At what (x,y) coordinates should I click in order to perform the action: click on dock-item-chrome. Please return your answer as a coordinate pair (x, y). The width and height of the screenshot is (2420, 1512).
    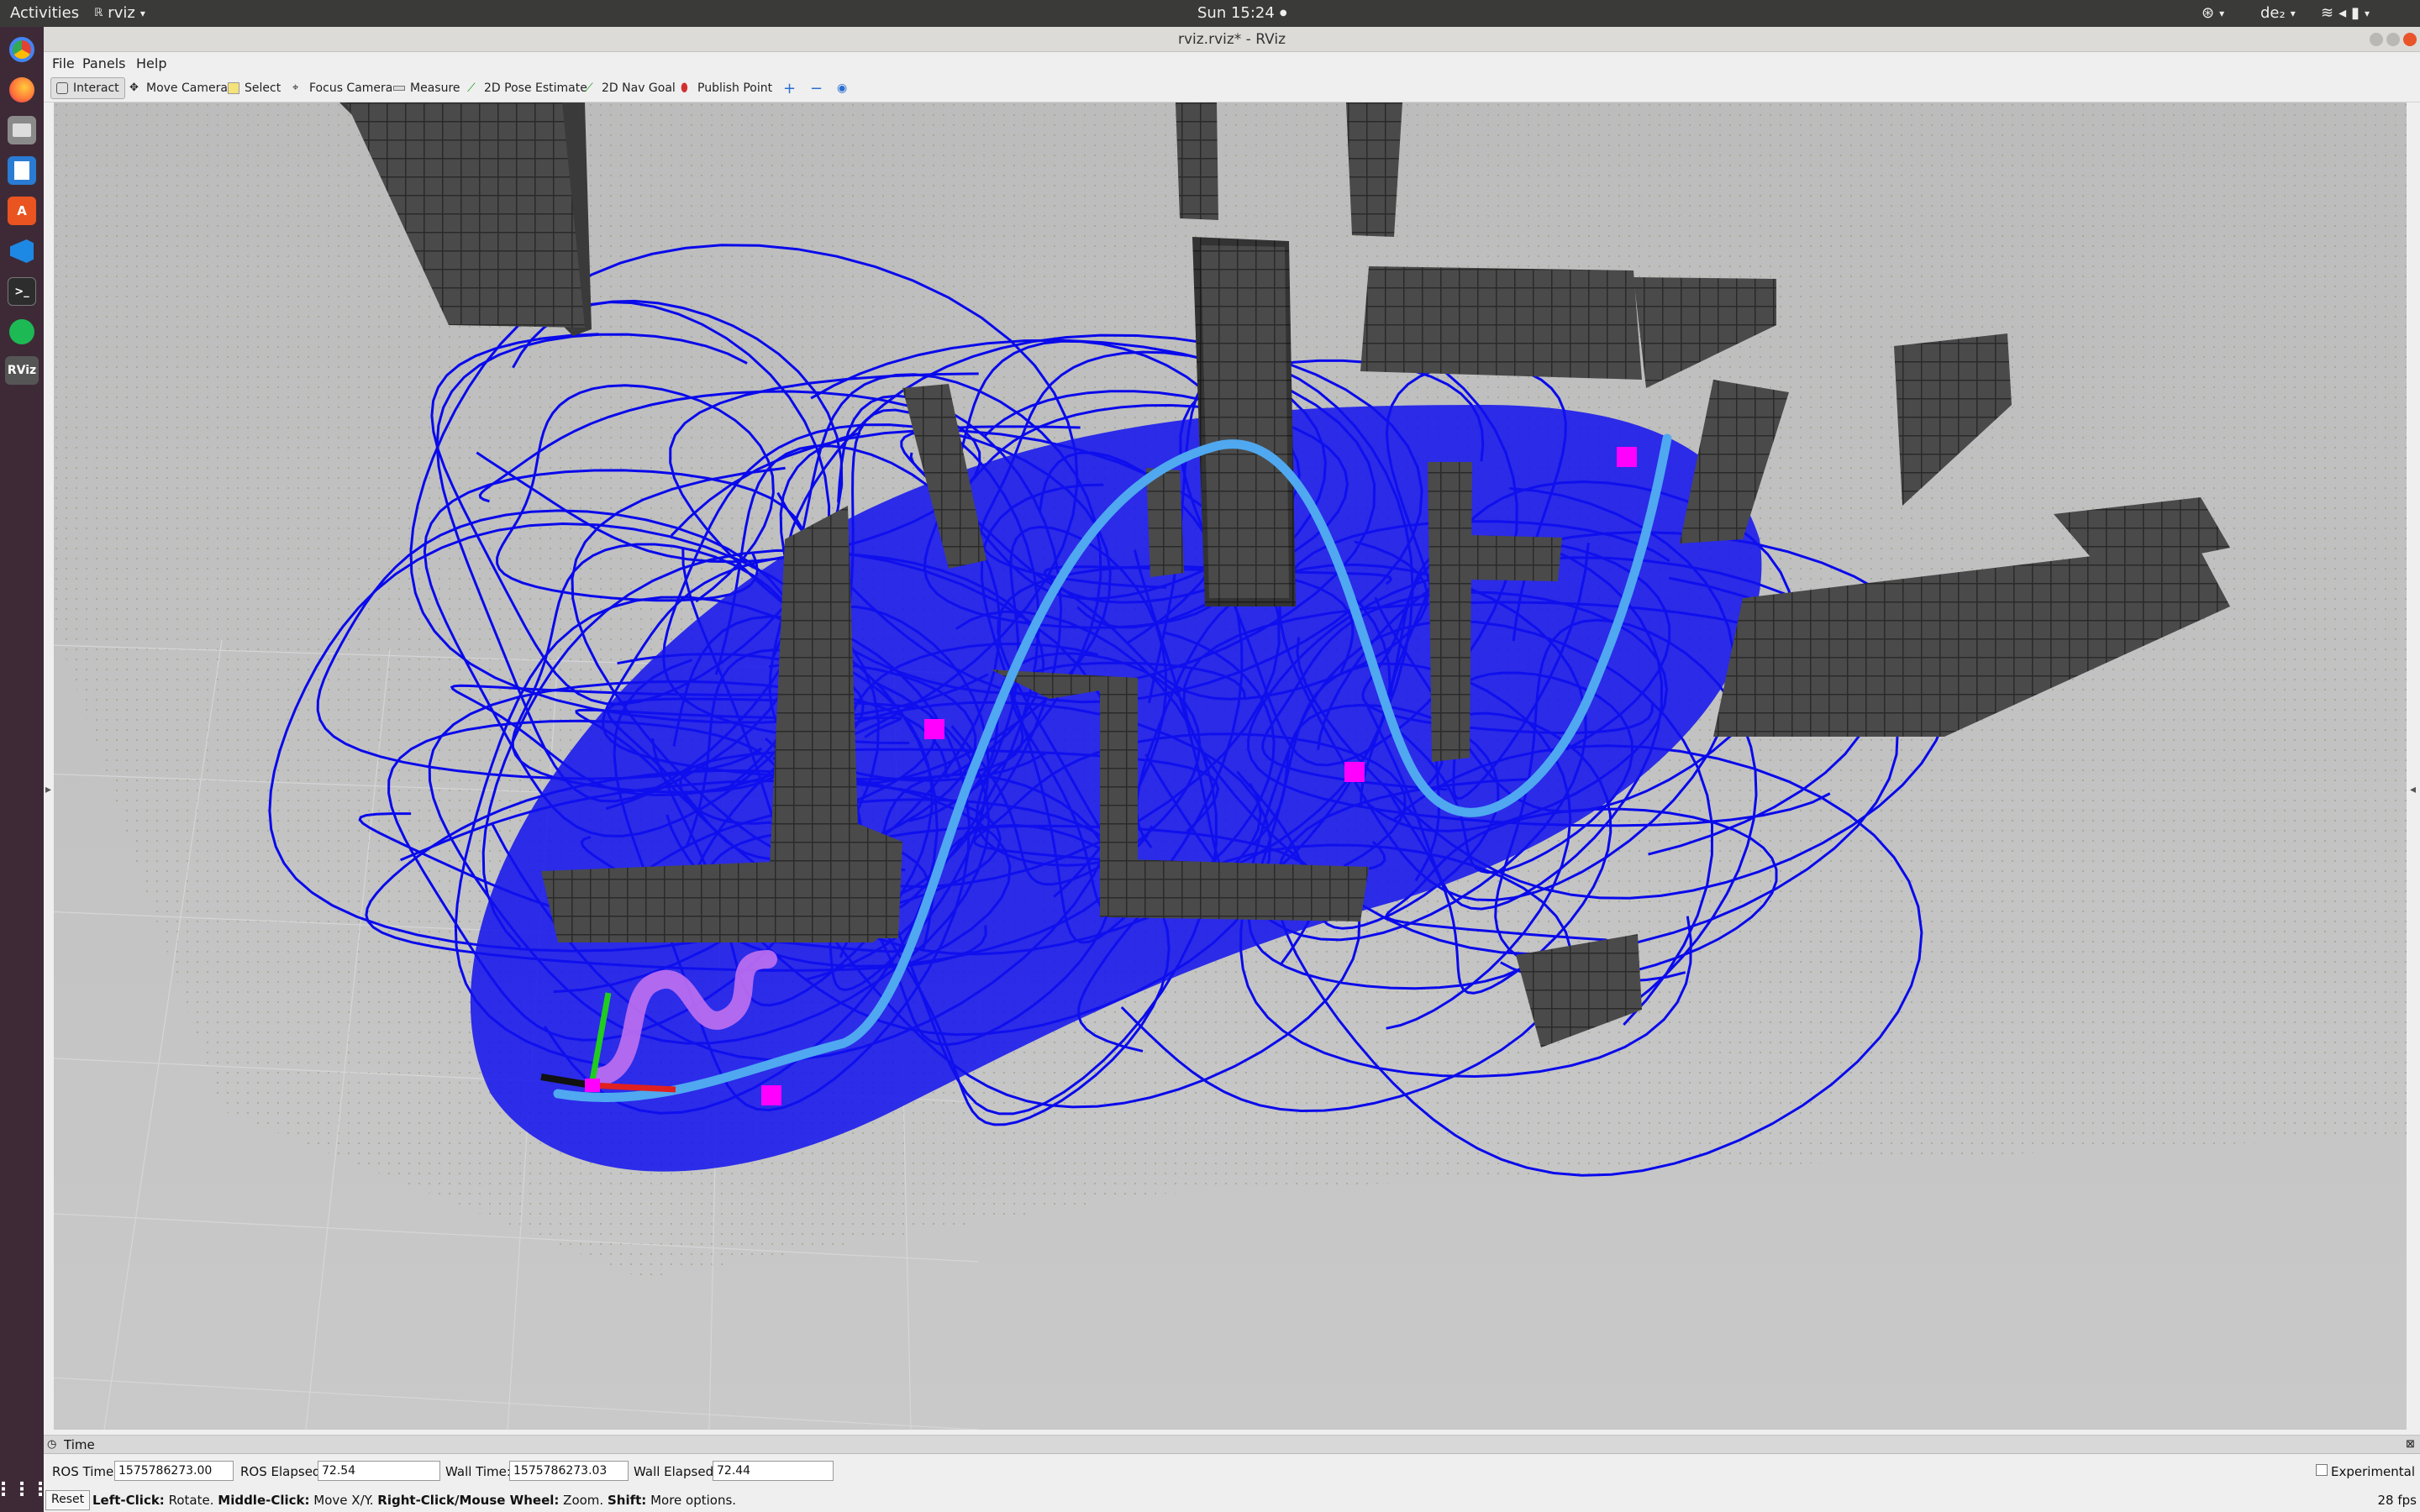
    Looking at the image, I should click on (22, 49).